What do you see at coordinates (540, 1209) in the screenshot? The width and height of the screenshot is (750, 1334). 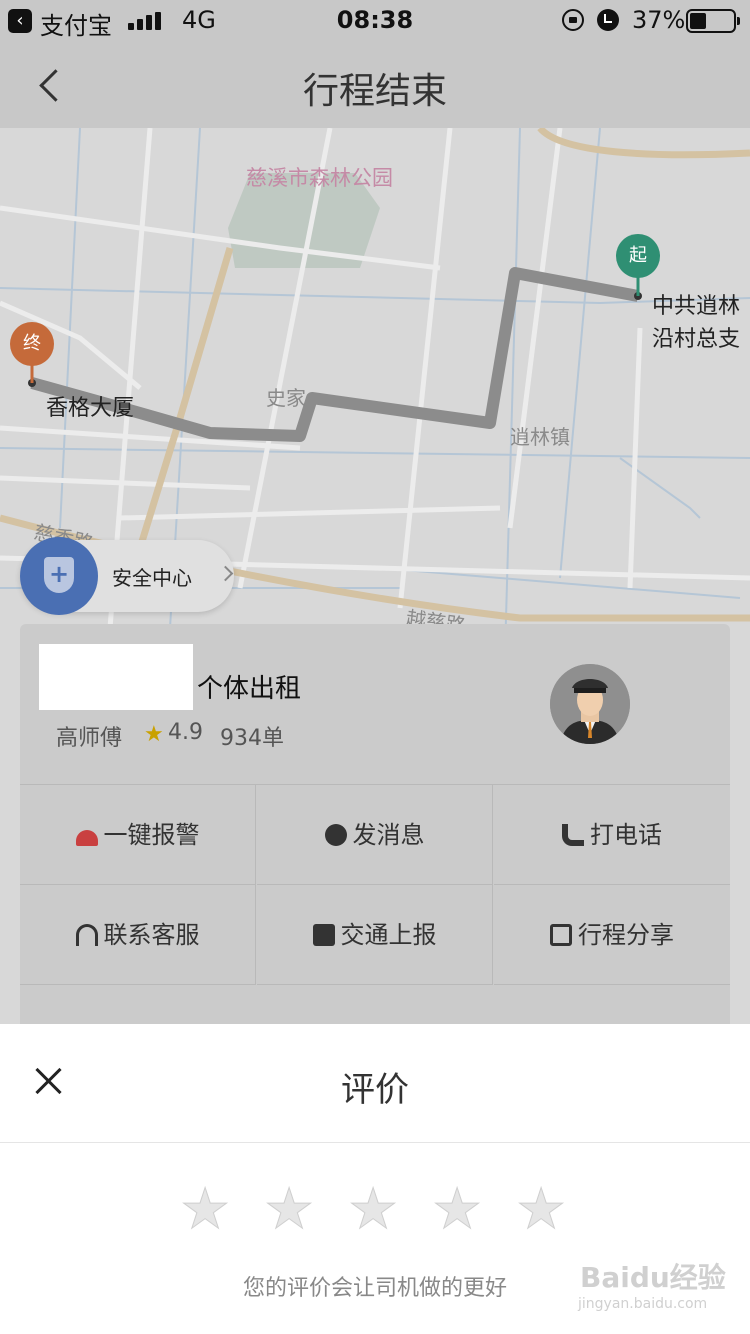 I see `star-5-icon: ★` at bounding box center [540, 1209].